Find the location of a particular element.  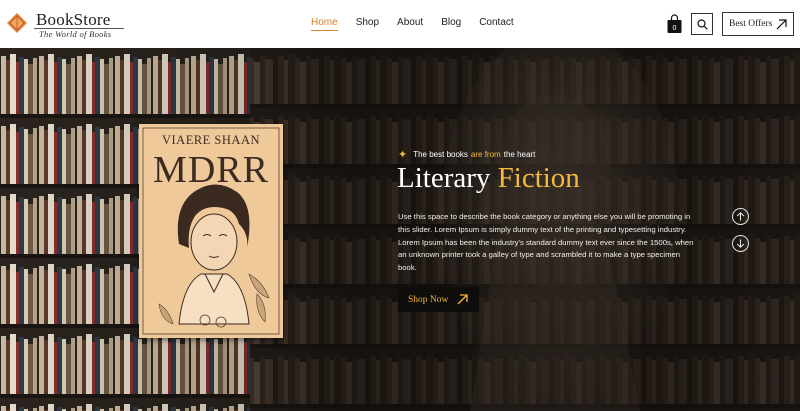

shop-now-label: Shop Now is located at coordinates (428, 299).